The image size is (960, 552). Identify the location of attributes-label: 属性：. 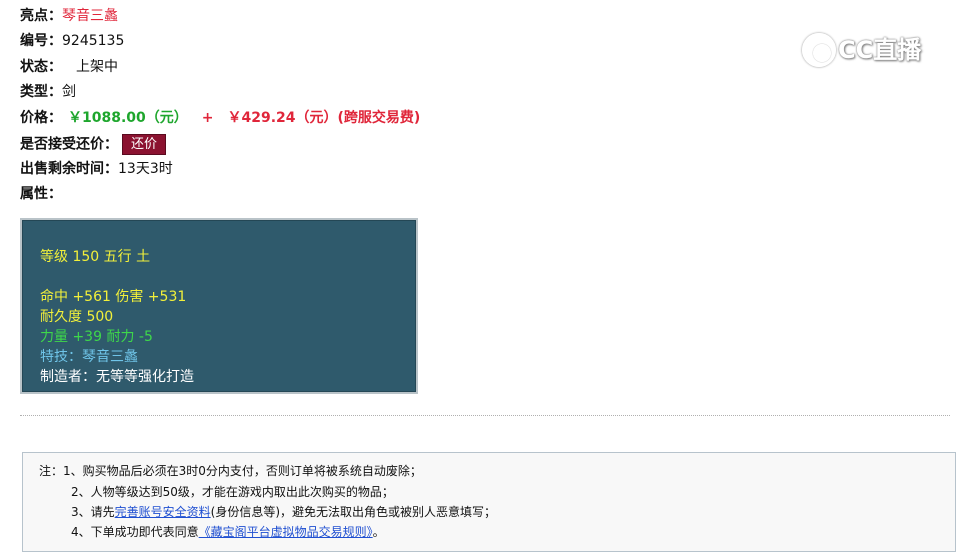
(41, 194).